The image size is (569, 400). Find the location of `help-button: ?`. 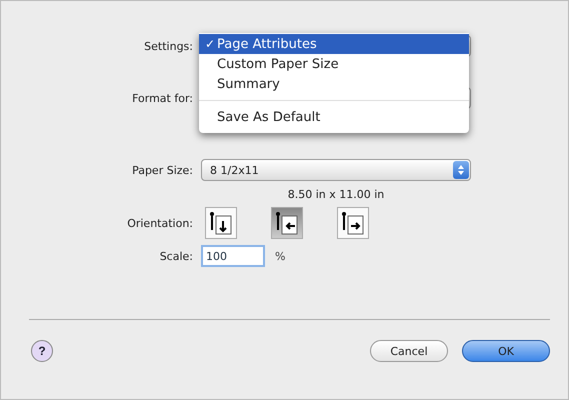

help-button: ? is located at coordinates (42, 351).